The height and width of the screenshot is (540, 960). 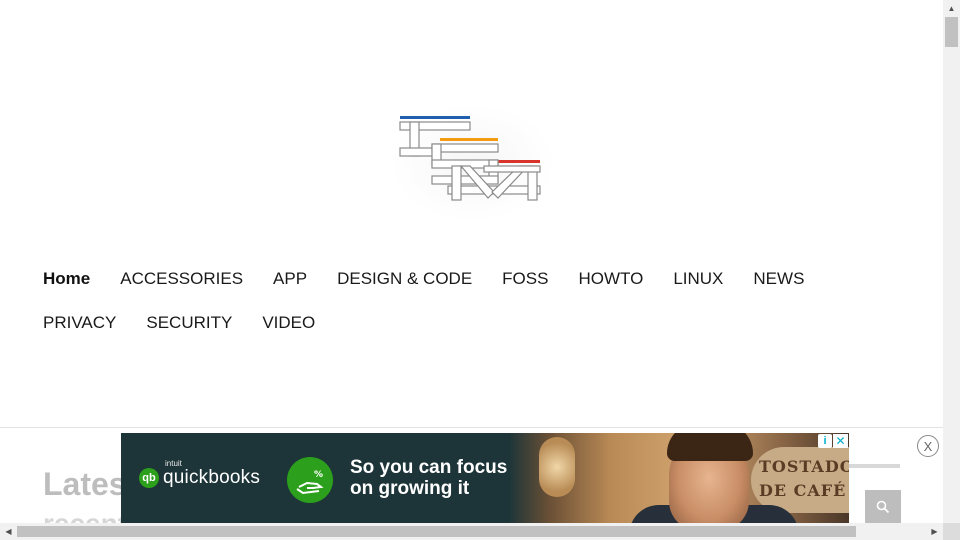 What do you see at coordinates (8, 531) in the screenshot?
I see `scroll-left-icon: ◀` at bounding box center [8, 531].